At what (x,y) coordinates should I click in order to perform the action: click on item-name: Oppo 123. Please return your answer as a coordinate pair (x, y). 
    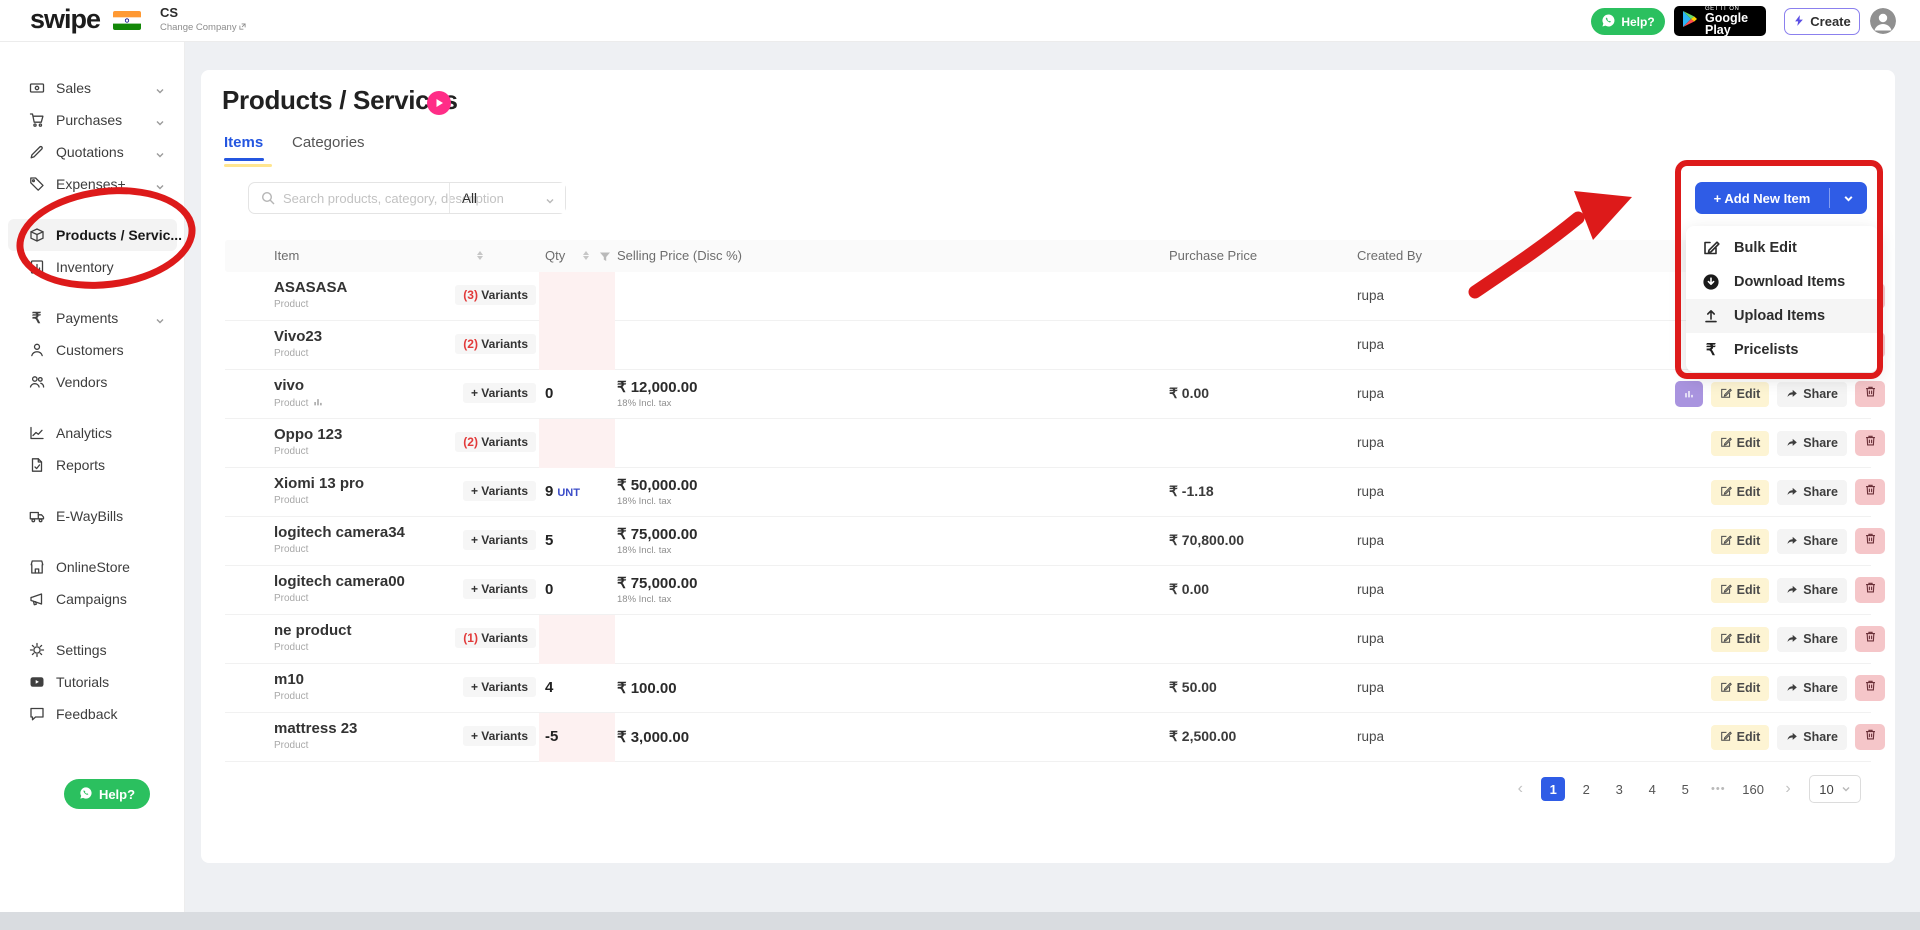
    Looking at the image, I should click on (308, 434).